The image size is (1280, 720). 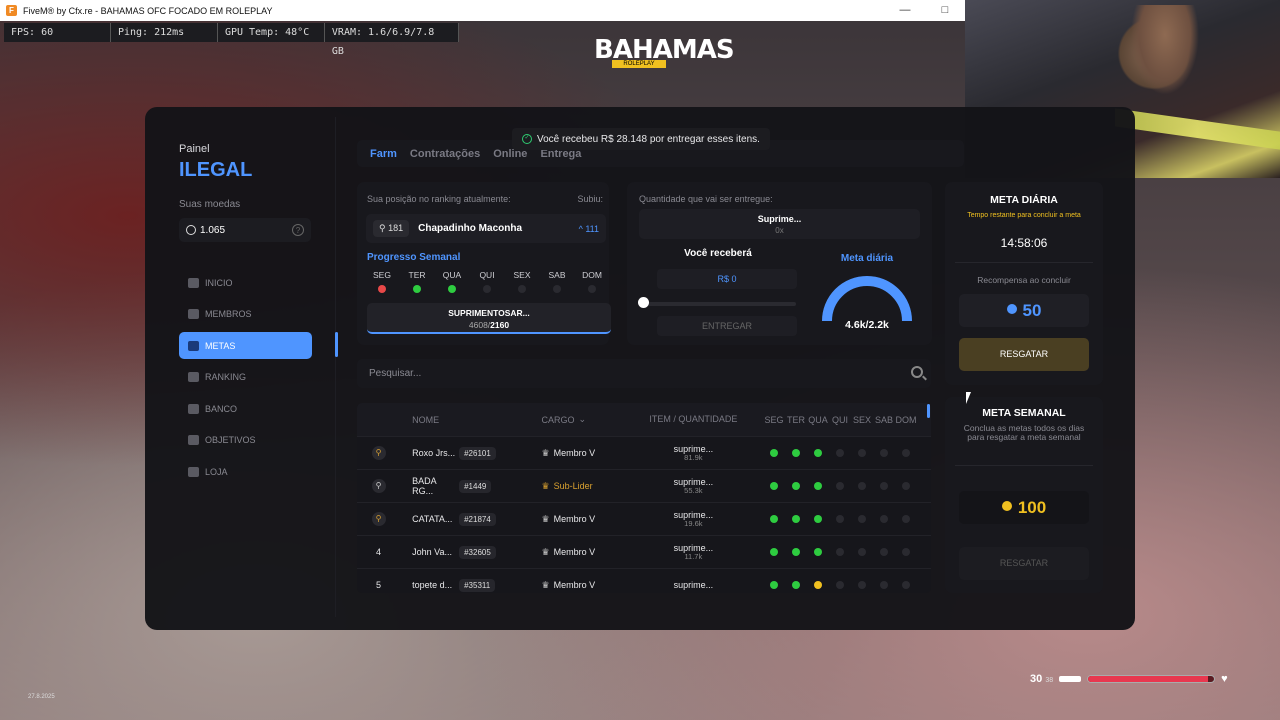 What do you see at coordinates (228, 314) in the screenshot?
I see `sidebar-item-label: MEMBROS` at bounding box center [228, 314].